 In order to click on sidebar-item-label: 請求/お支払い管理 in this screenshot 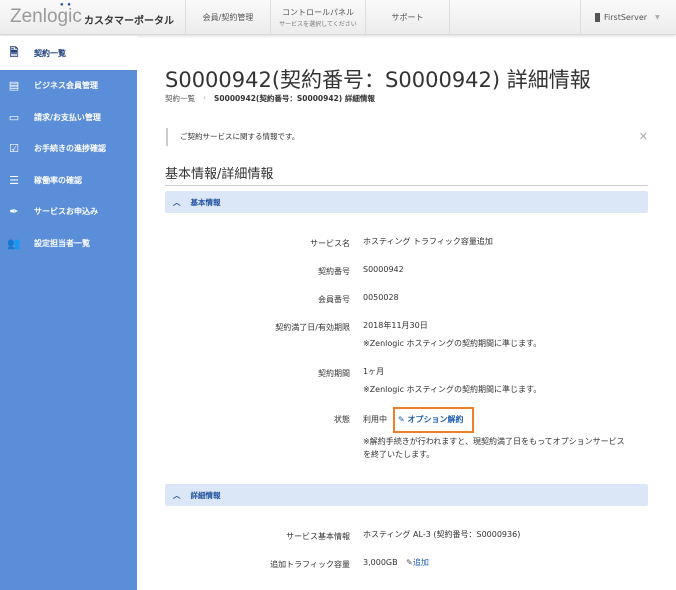, I will do `click(67, 117)`.